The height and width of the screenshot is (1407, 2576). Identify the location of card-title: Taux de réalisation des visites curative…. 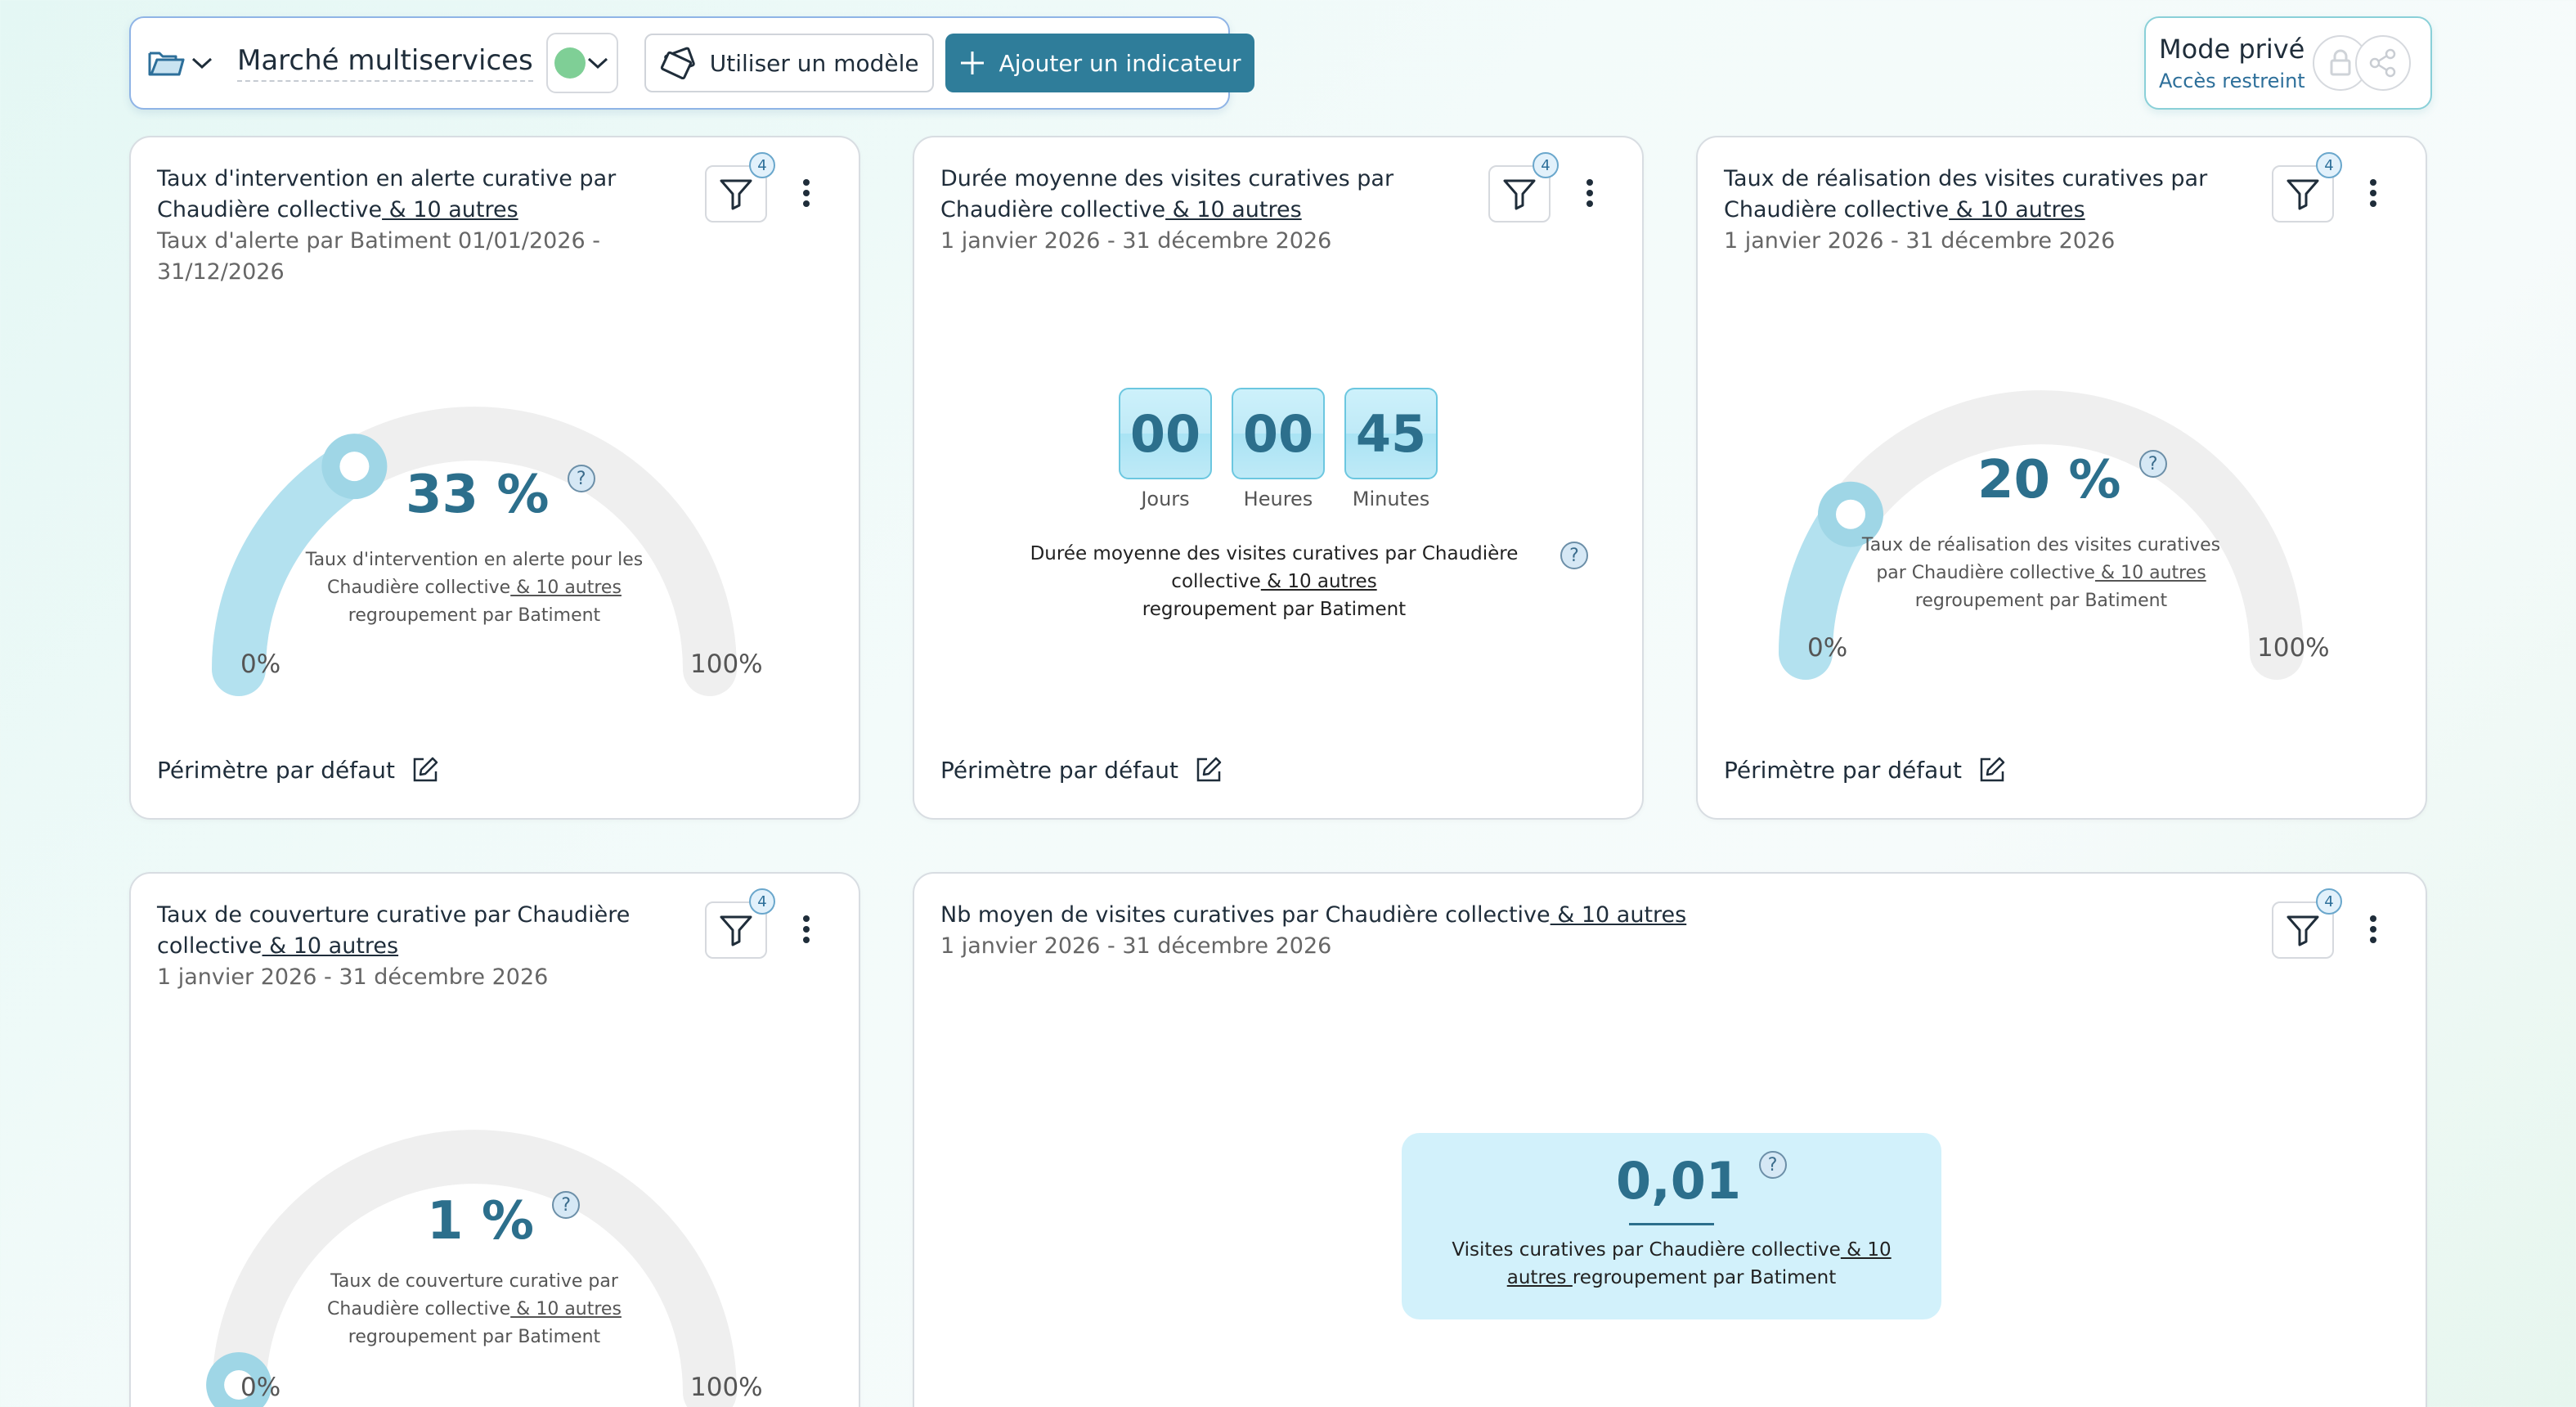
(1969, 195).